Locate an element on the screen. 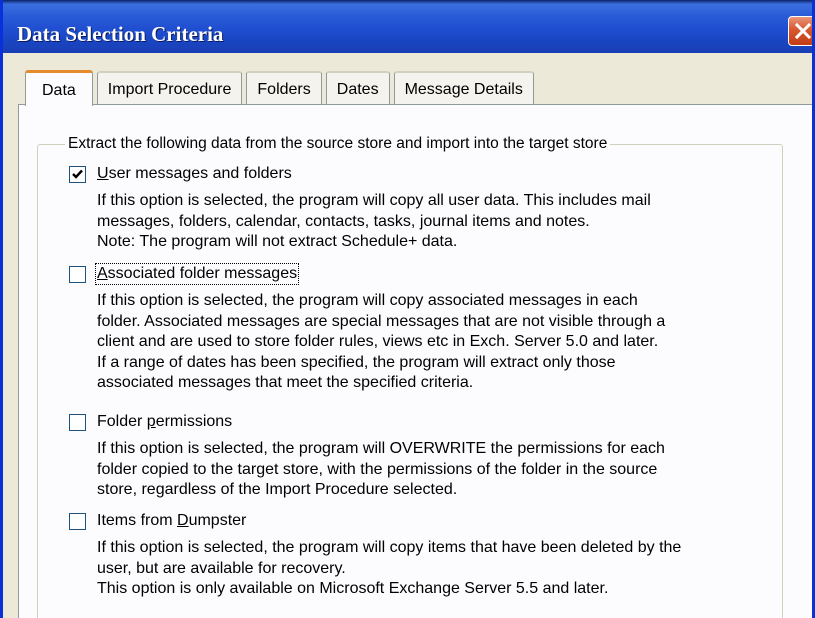 The width and height of the screenshot is (815, 618). associated-messages-label: Associated folder messages is located at coordinates (197, 274).